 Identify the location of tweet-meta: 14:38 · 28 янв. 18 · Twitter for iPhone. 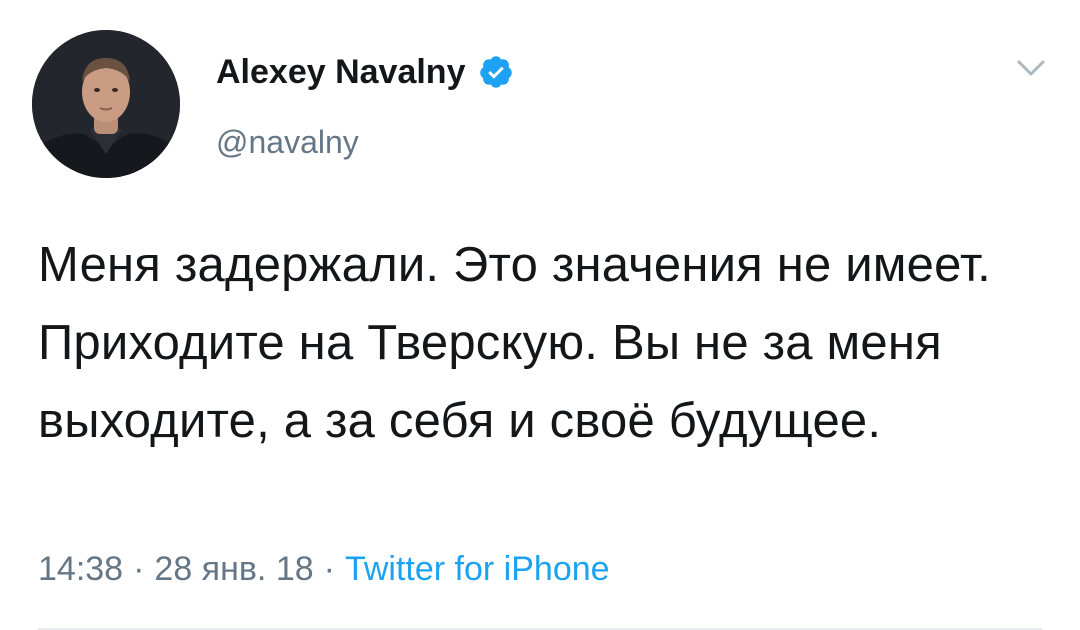
(324, 569).